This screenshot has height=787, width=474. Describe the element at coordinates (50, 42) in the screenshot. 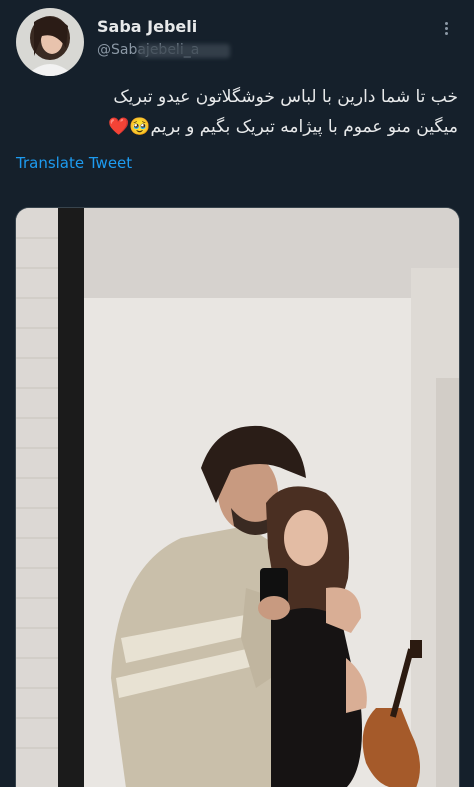

I see `author-avatar` at that location.